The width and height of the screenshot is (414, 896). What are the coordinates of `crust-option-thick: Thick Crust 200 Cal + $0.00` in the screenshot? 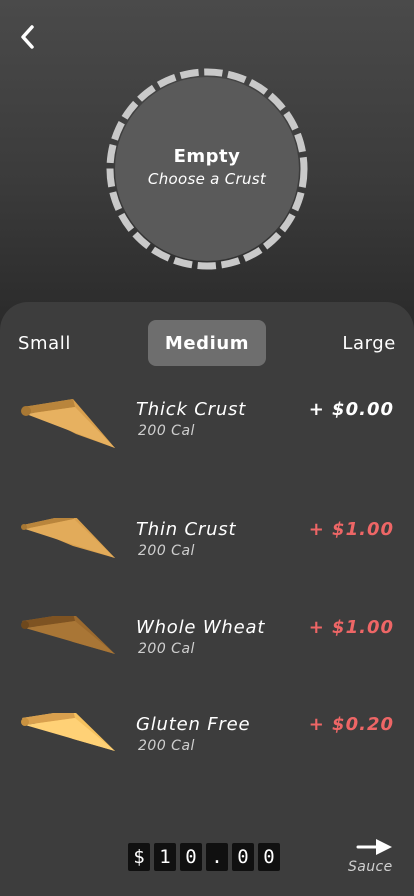 It's located at (207, 433).